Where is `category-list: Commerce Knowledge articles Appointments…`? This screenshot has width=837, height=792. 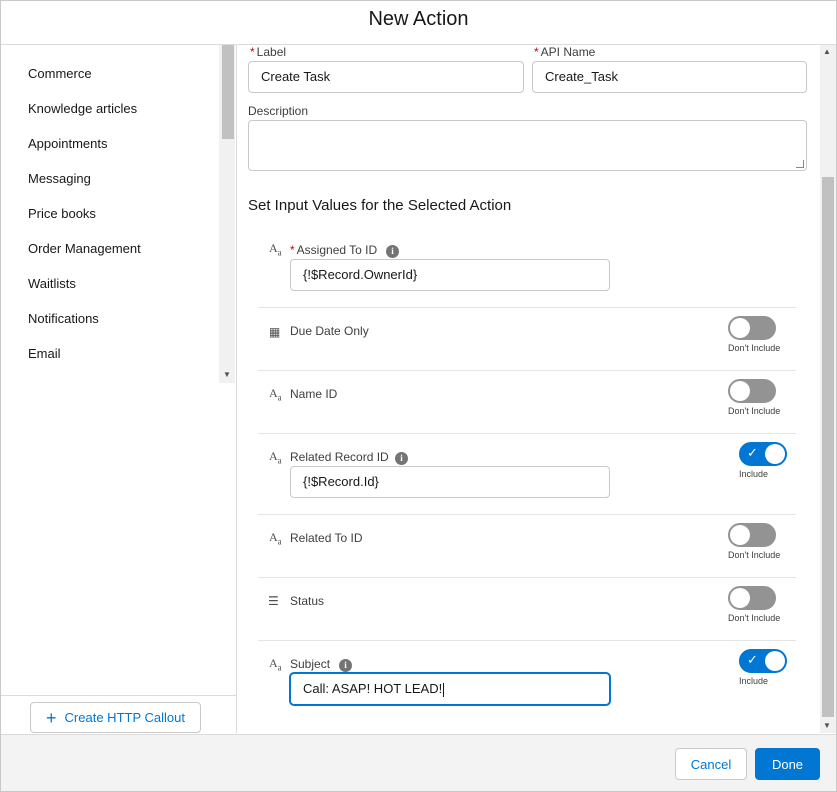 category-list: Commerce Knowledge articles Appointments… is located at coordinates (110, 215).